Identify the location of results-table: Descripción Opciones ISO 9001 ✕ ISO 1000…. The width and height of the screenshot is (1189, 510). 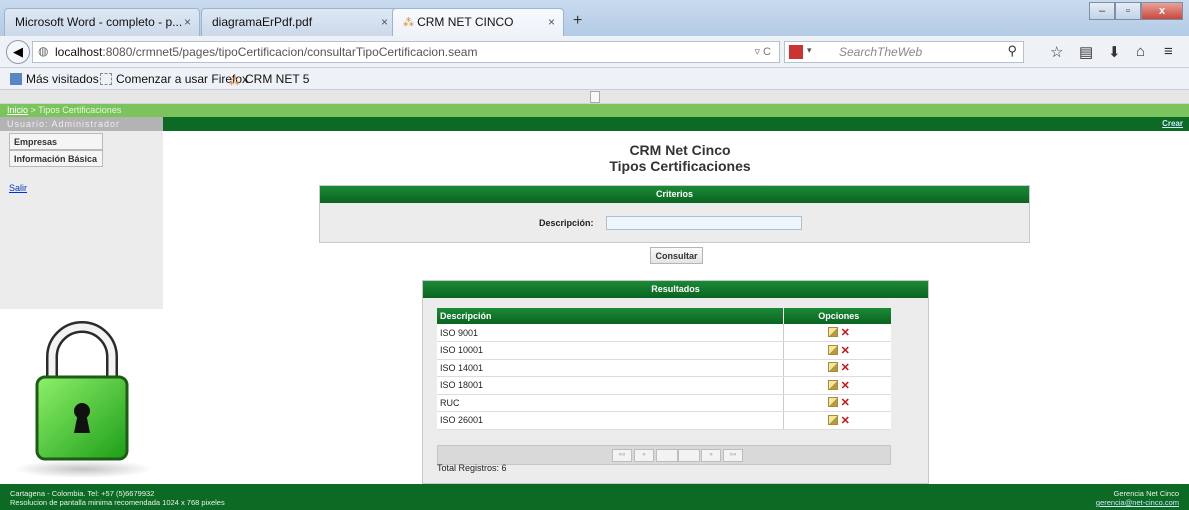
(664, 369).